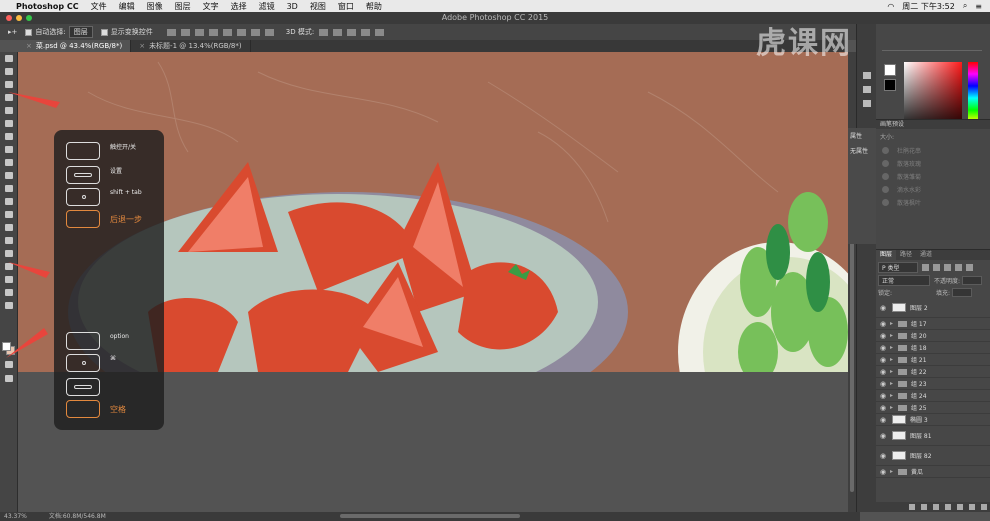 The width and height of the screenshot is (990, 521). I want to click on overlay-row-touch-toggle: 触控开/关, so click(101, 151).